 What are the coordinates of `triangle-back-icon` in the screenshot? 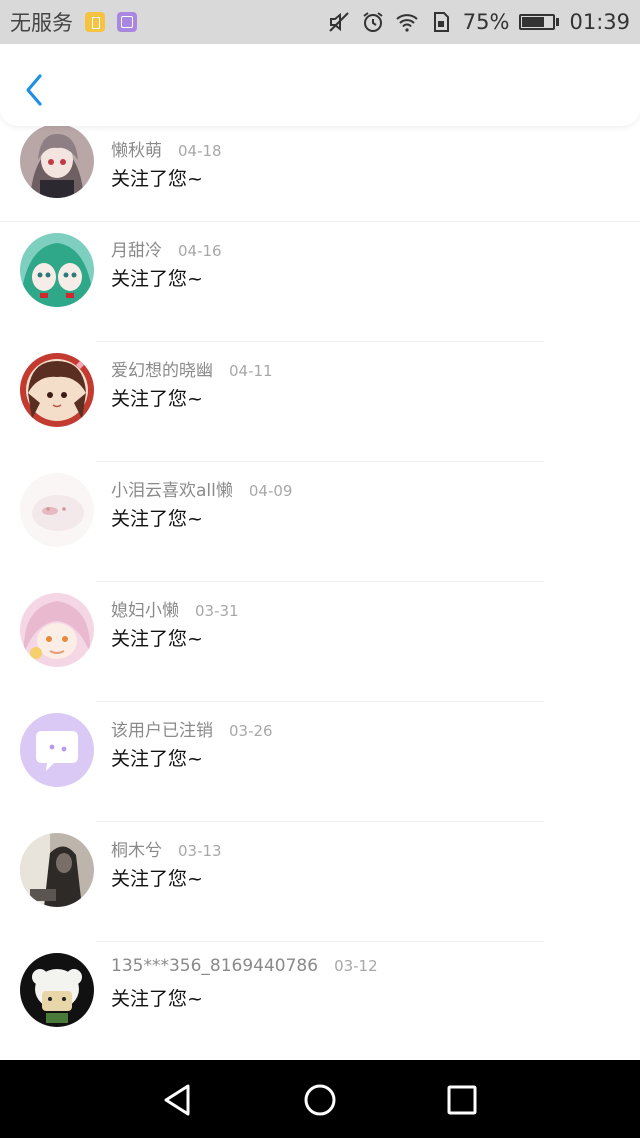 It's located at (178, 1100).